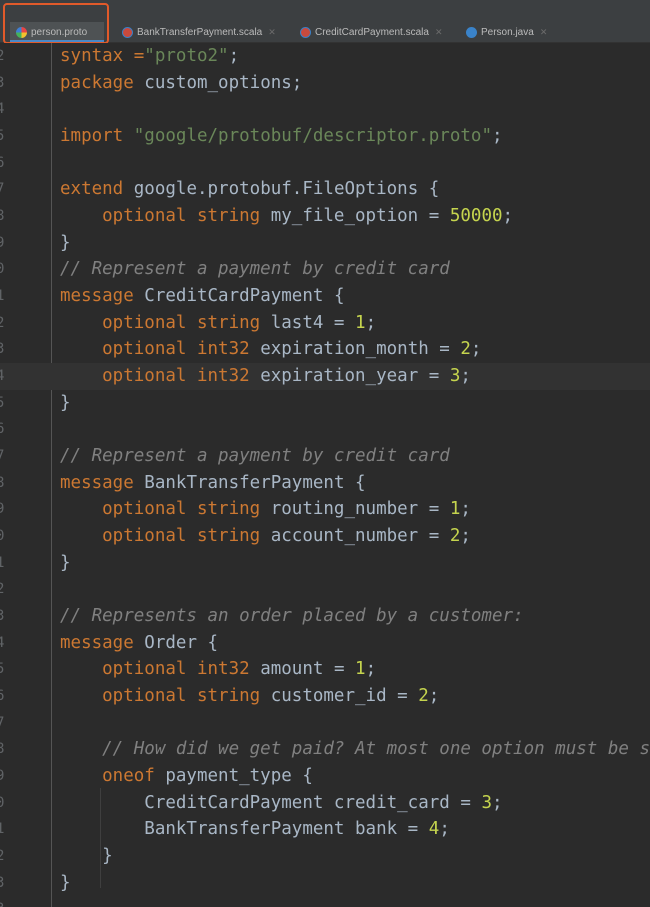 This screenshot has width=650, height=907. What do you see at coordinates (325, 189) in the screenshot?
I see `code-line: 7 extend google.protobuf.FileOptions {` at bounding box center [325, 189].